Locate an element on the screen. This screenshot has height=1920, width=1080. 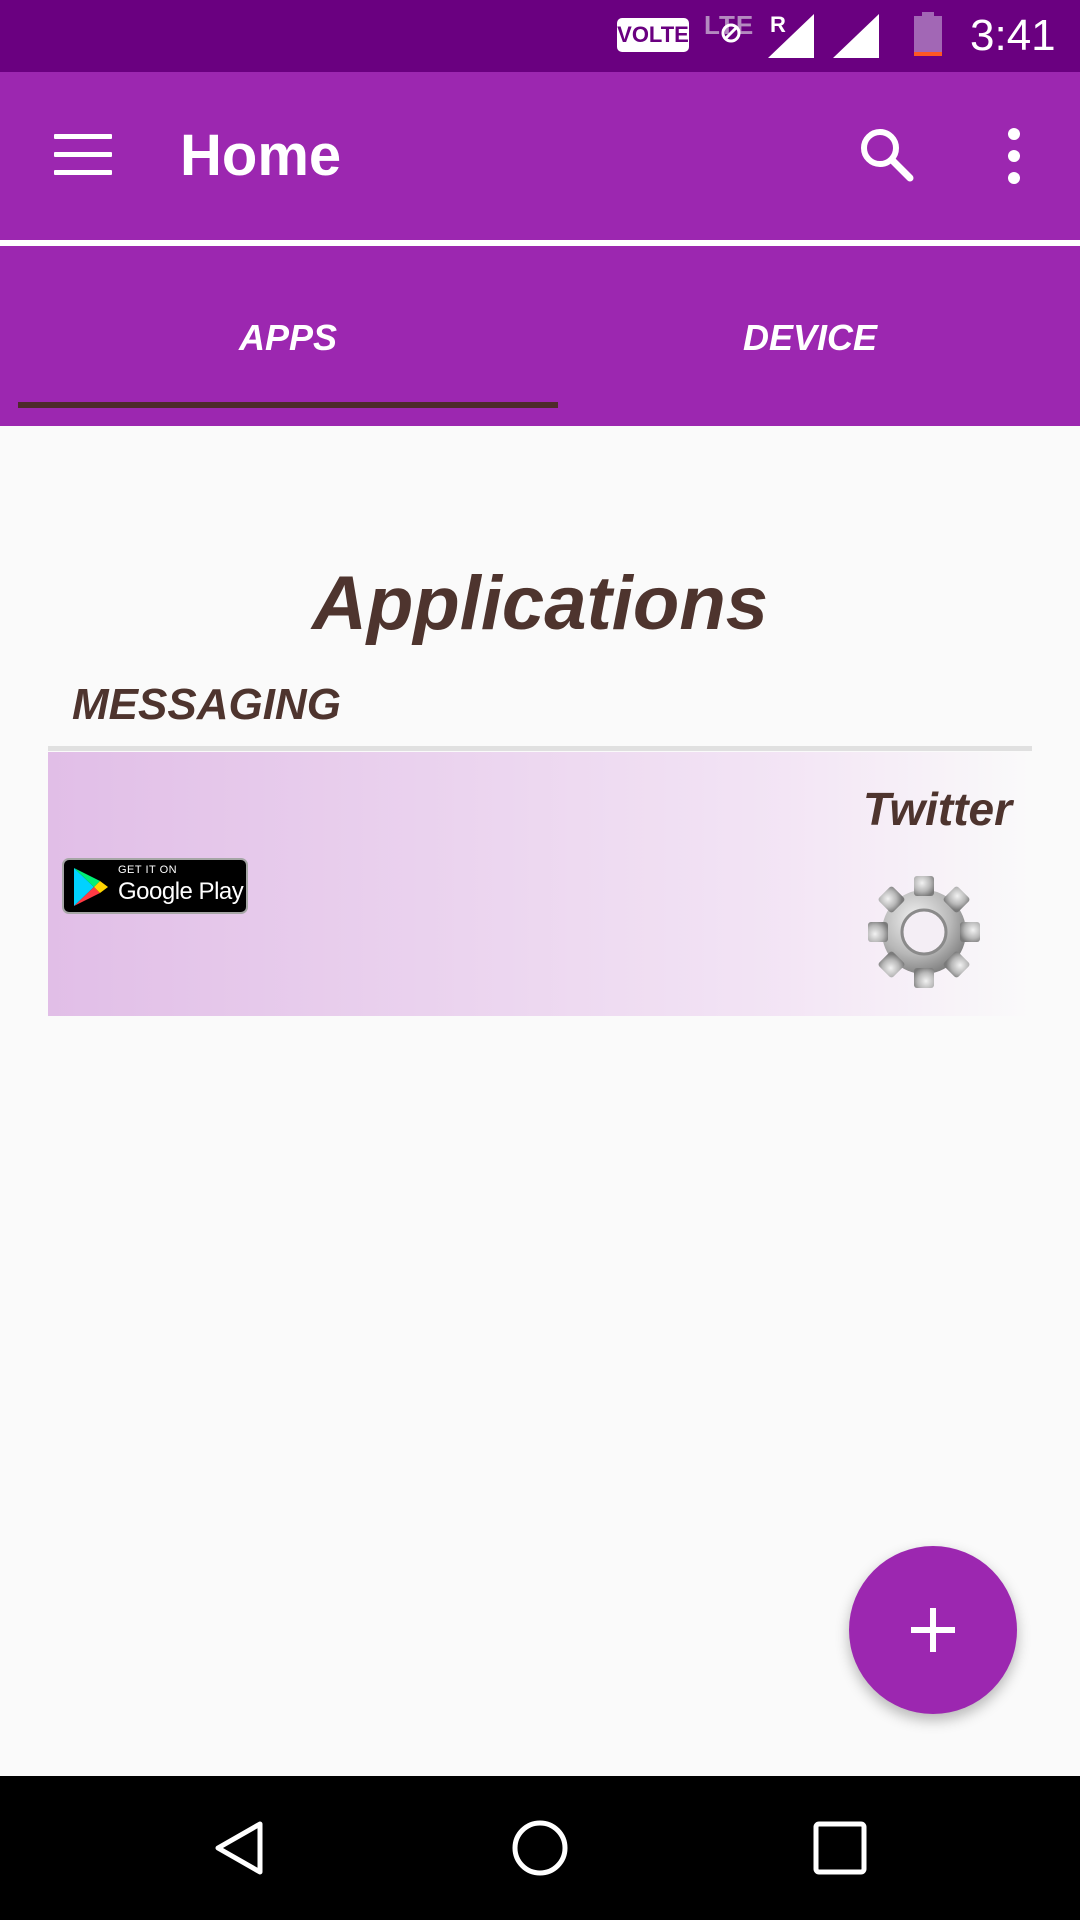
recents-icon is located at coordinates (840, 1848).